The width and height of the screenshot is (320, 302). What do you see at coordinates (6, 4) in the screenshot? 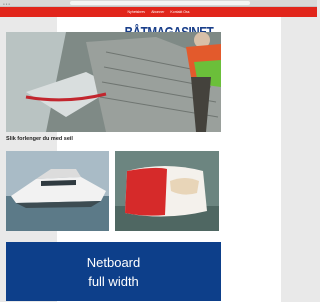
I see `window-controls-icon: ● ● ●` at bounding box center [6, 4].